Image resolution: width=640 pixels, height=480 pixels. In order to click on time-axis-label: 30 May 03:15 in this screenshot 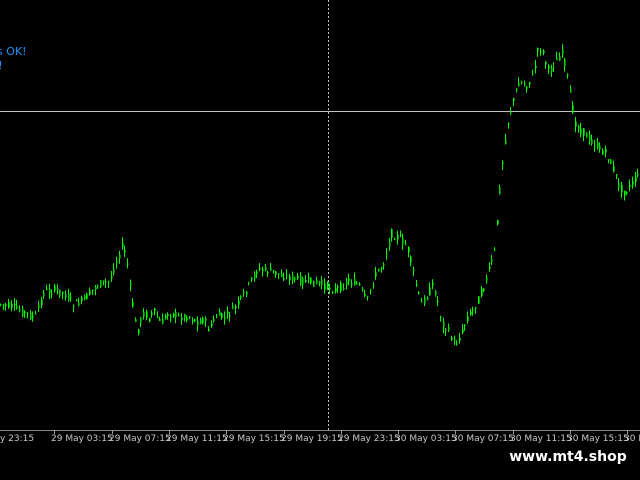, I will do `click(426, 439)`.